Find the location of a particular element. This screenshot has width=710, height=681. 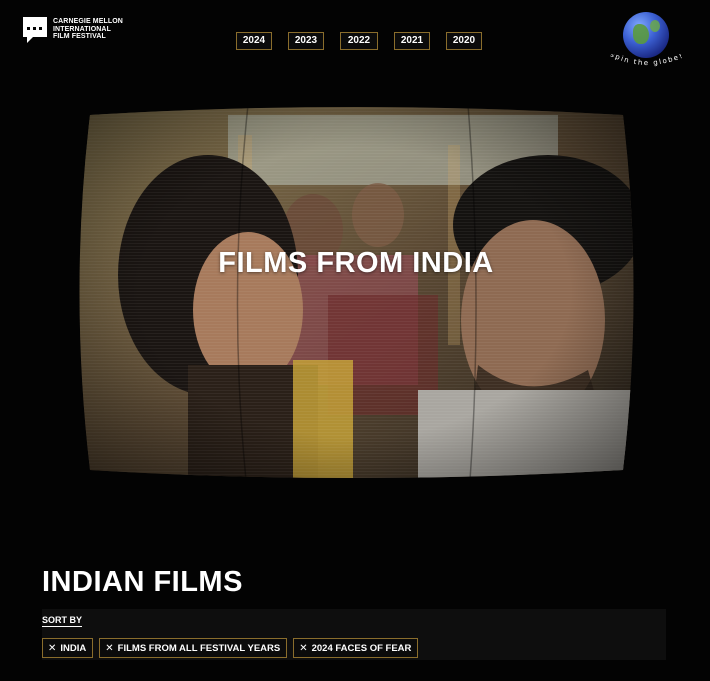

filter-chip-faces-of-fear: ✕ 2024 FACES OF FEAR is located at coordinates (356, 648).